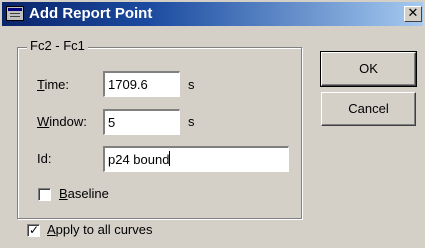 The width and height of the screenshot is (425, 248). Describe the element at coordinates (368, 69) in the screenshot. I see `ok-button: OK` at that location.